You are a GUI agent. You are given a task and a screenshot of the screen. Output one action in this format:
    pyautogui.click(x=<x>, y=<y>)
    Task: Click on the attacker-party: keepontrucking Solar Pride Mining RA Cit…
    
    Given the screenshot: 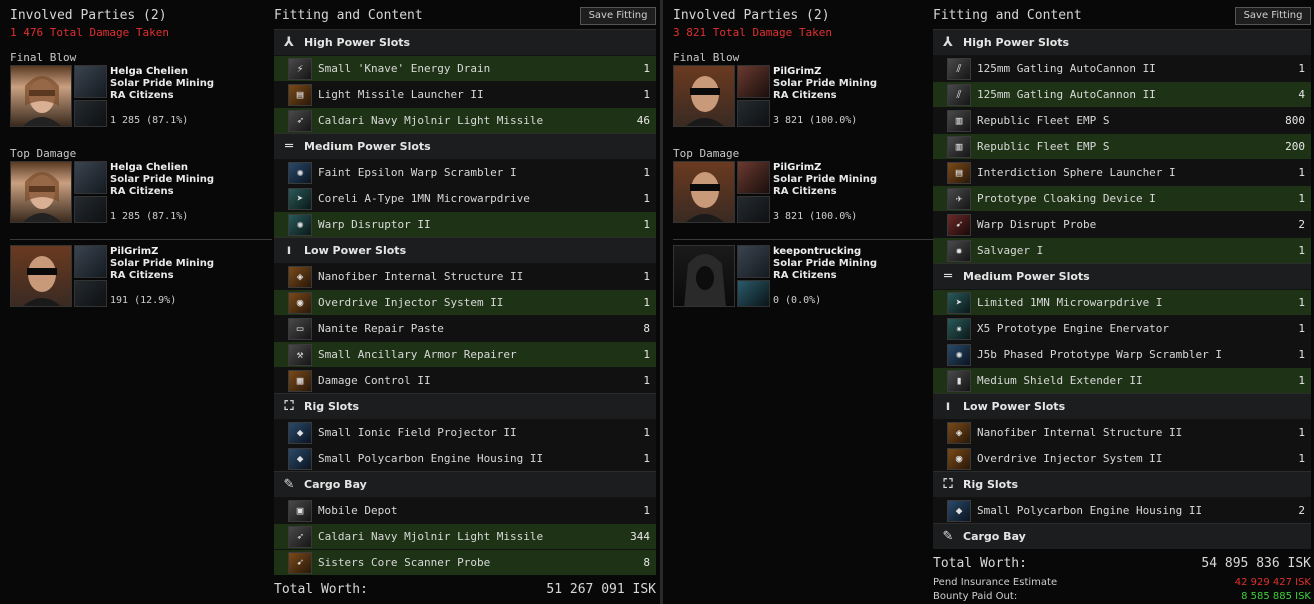 What is the action you would take?
    pyautogui.click(x=804, y=285)
    